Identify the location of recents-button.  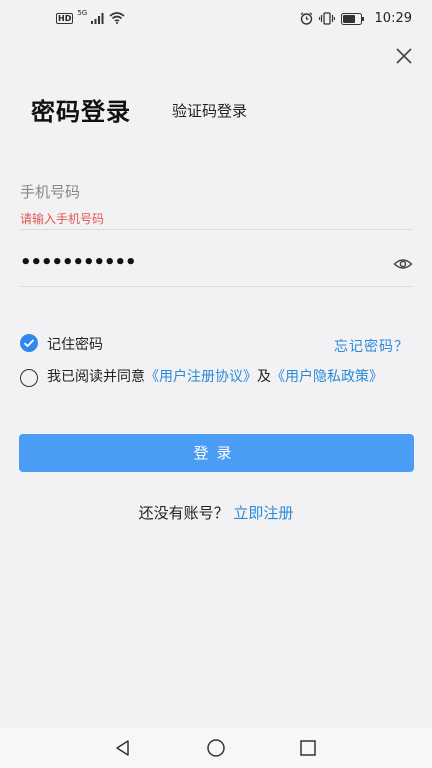
(308, 748).